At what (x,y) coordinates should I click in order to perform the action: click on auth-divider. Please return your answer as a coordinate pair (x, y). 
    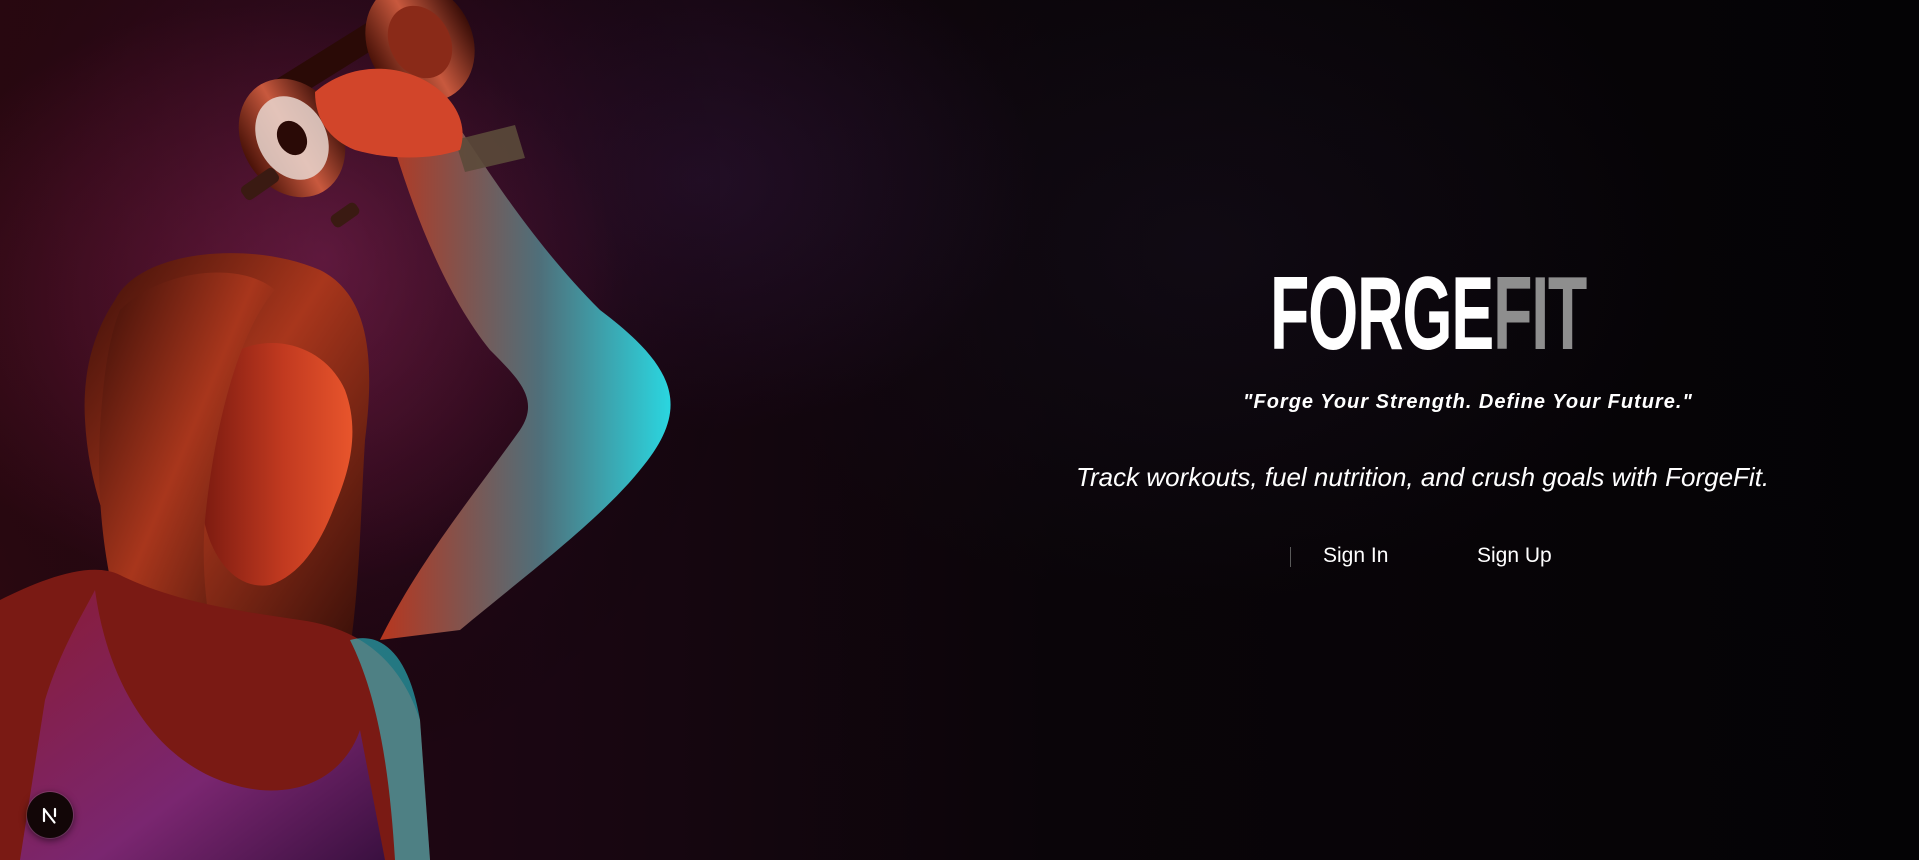
    Looking at the image, I should click on (1290, 557).